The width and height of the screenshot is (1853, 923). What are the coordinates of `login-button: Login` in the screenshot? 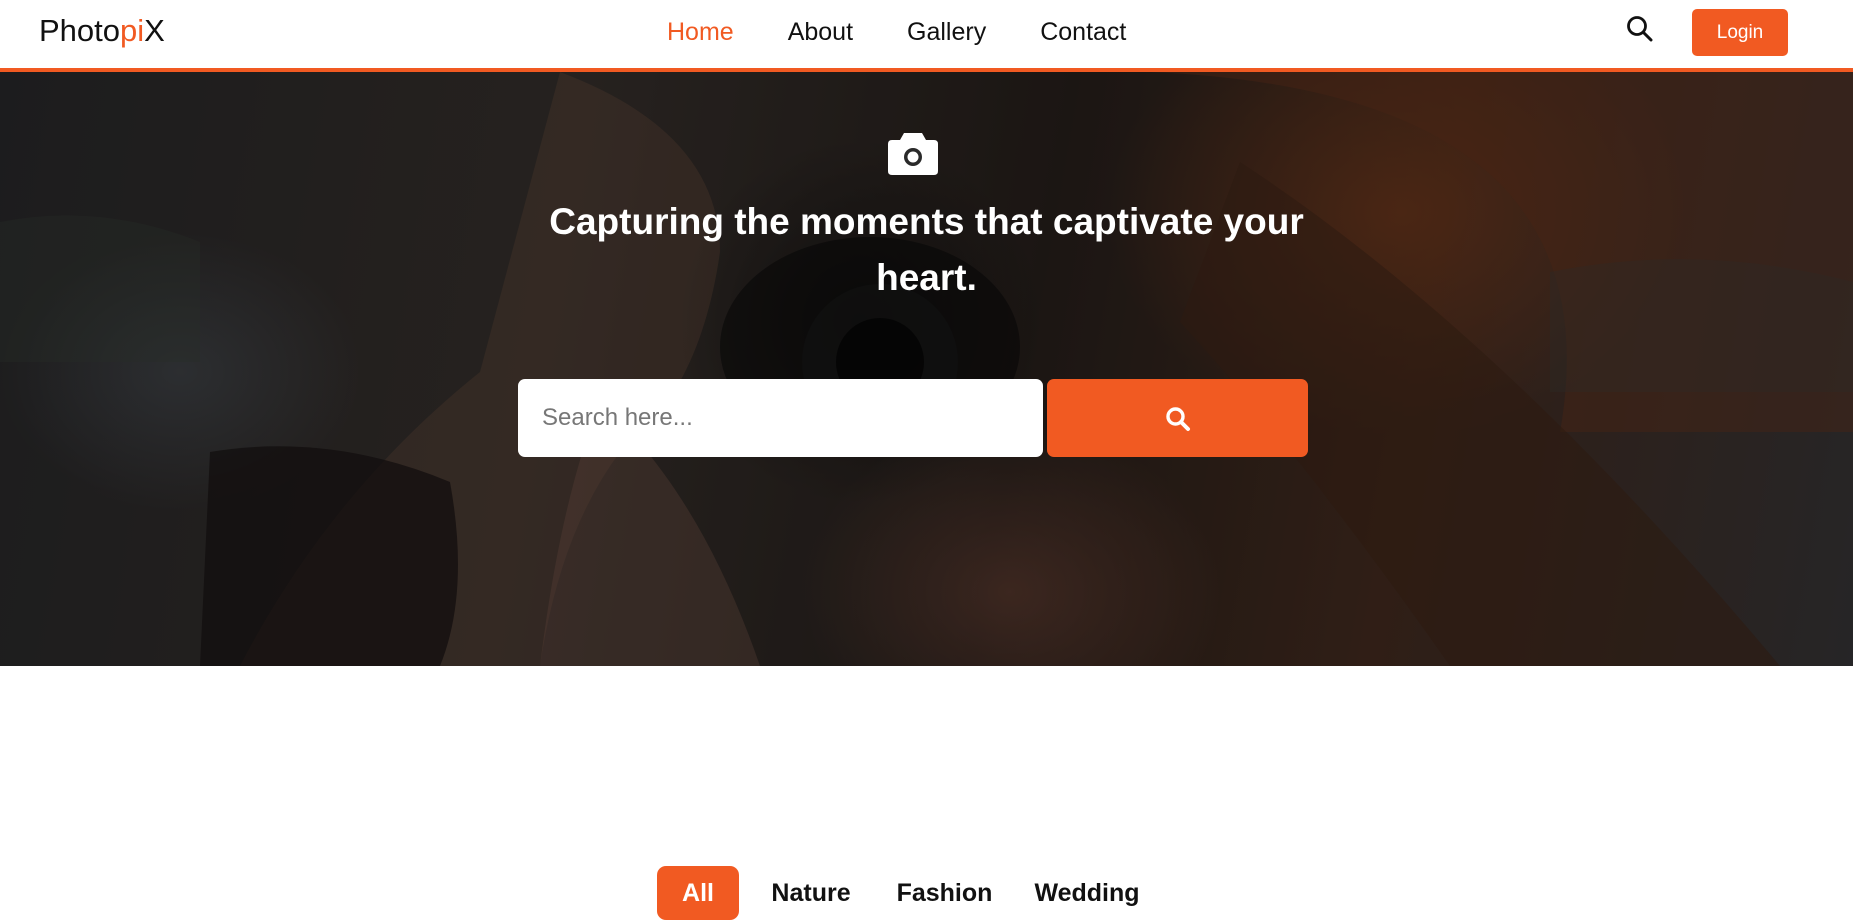 It's located at (1740, 32).